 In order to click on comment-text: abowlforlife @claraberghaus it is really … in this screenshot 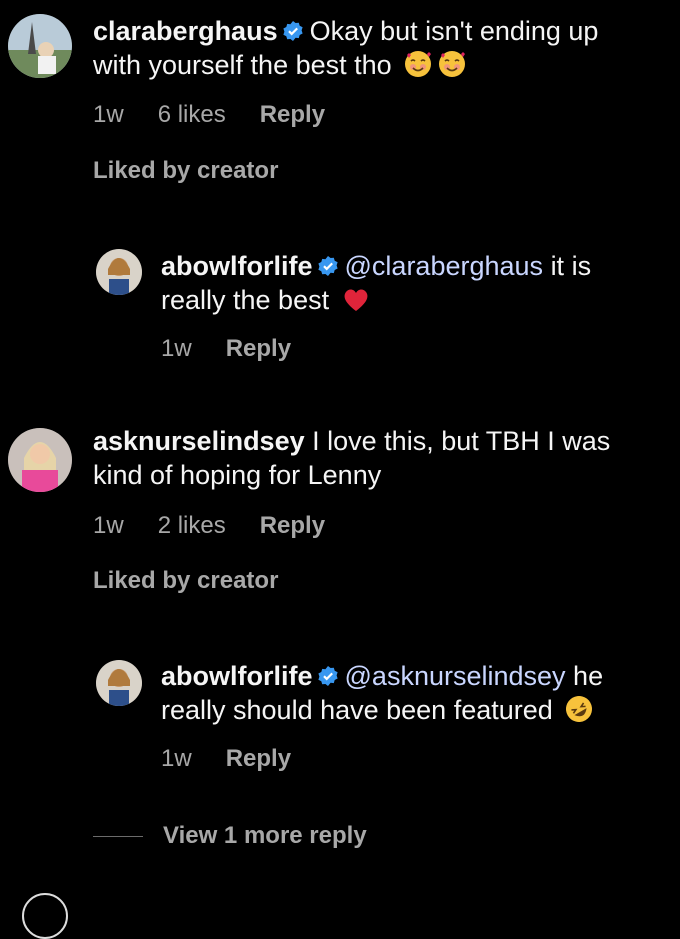, I will do `click(411, 283)`.